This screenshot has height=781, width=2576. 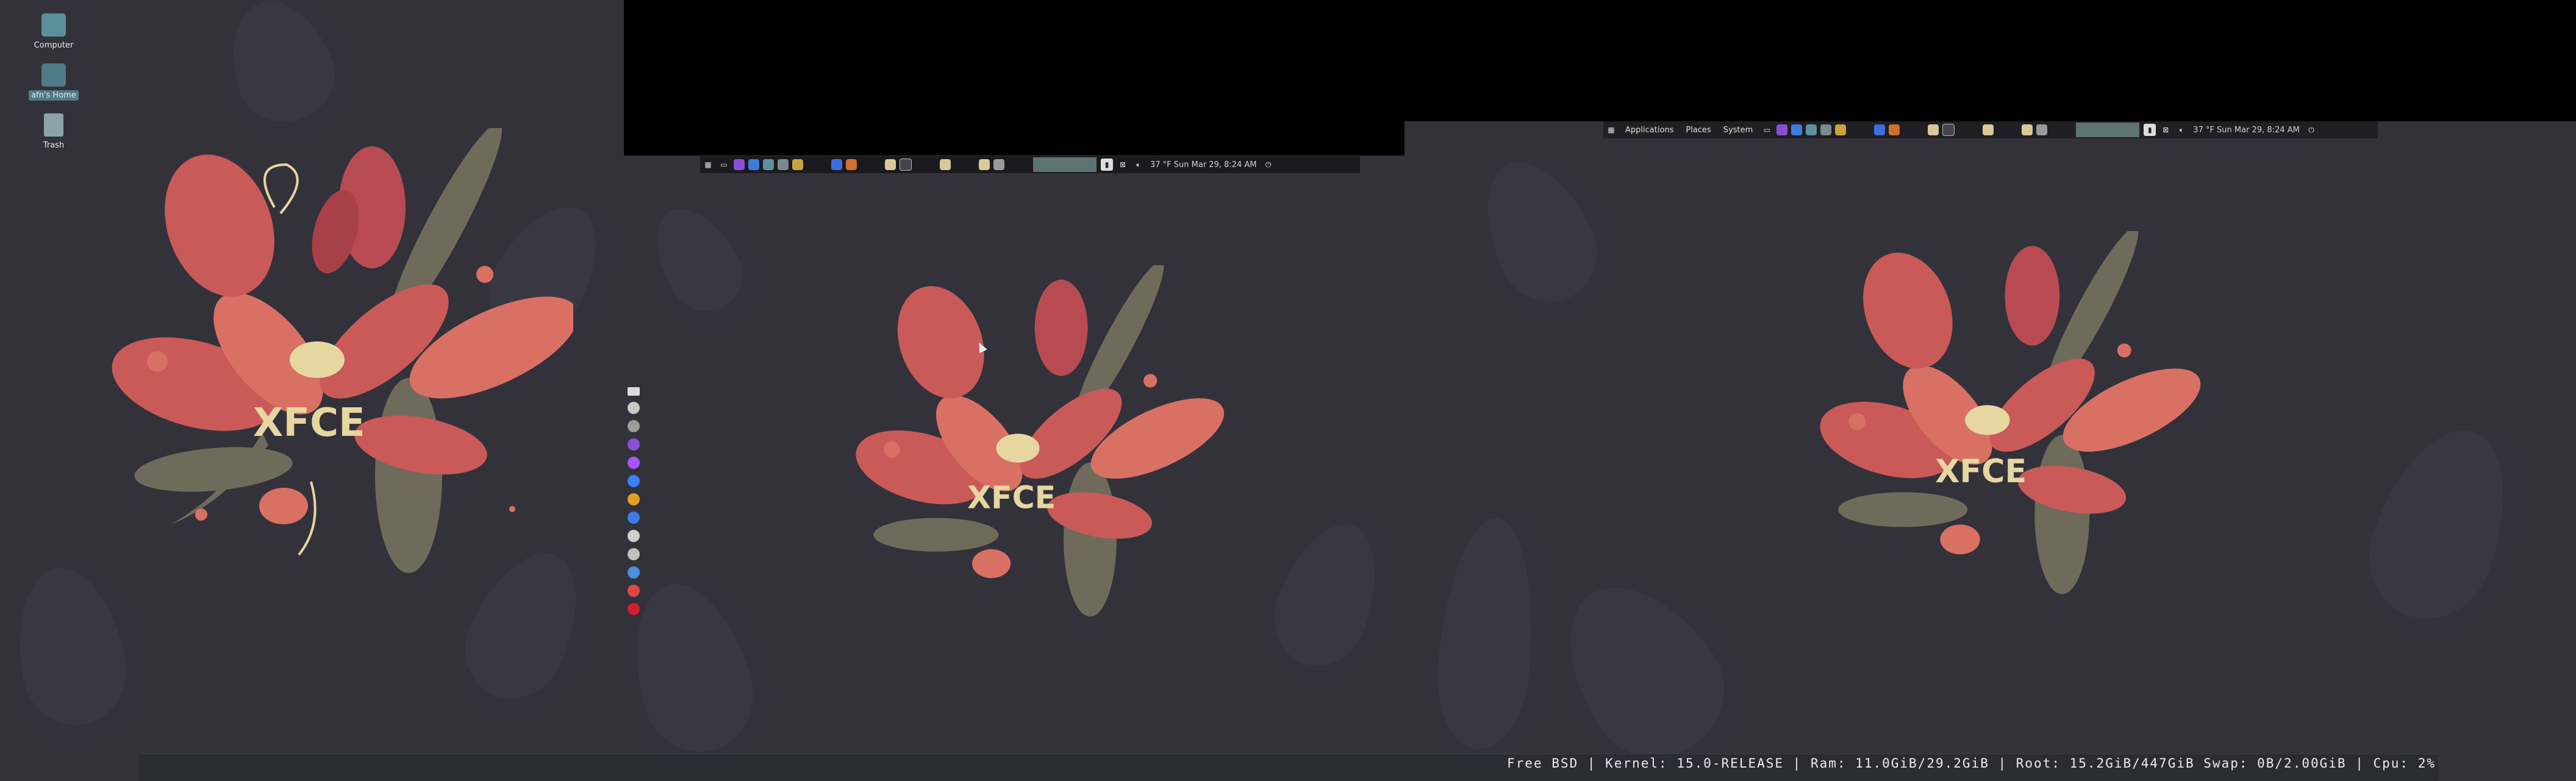 What do you see at coordinates (634, 573) in the screenshot?
I see `chat-icon` at bounding box center [634, 573].